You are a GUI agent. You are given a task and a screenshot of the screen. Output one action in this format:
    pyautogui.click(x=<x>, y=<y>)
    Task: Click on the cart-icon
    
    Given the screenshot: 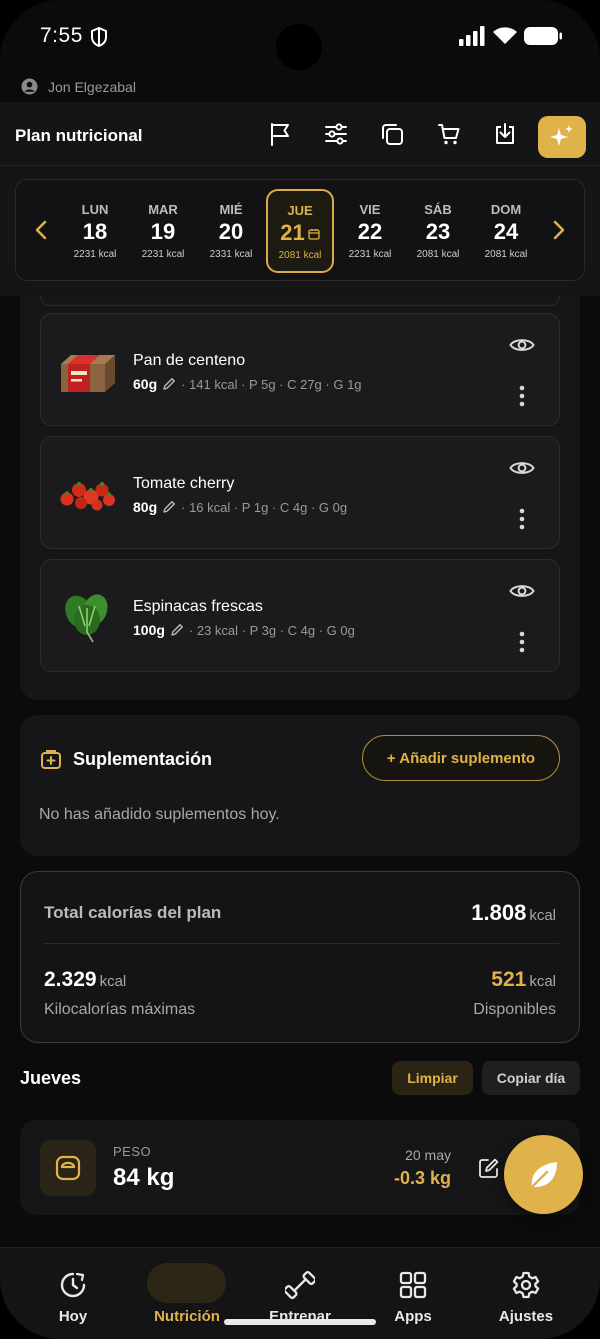 What is the action you would take?
    pyautogui.click(x=449, y=134)
    